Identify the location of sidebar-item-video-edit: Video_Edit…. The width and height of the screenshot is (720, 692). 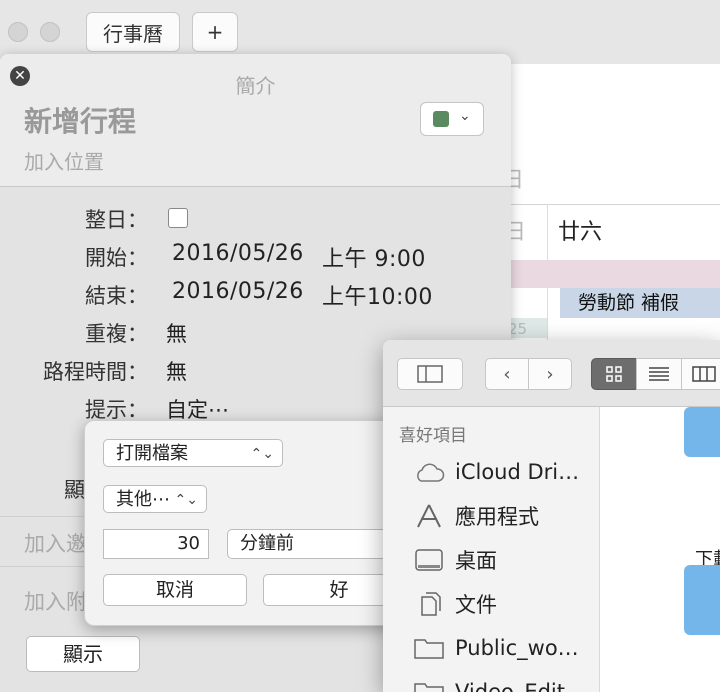
(499, 683).